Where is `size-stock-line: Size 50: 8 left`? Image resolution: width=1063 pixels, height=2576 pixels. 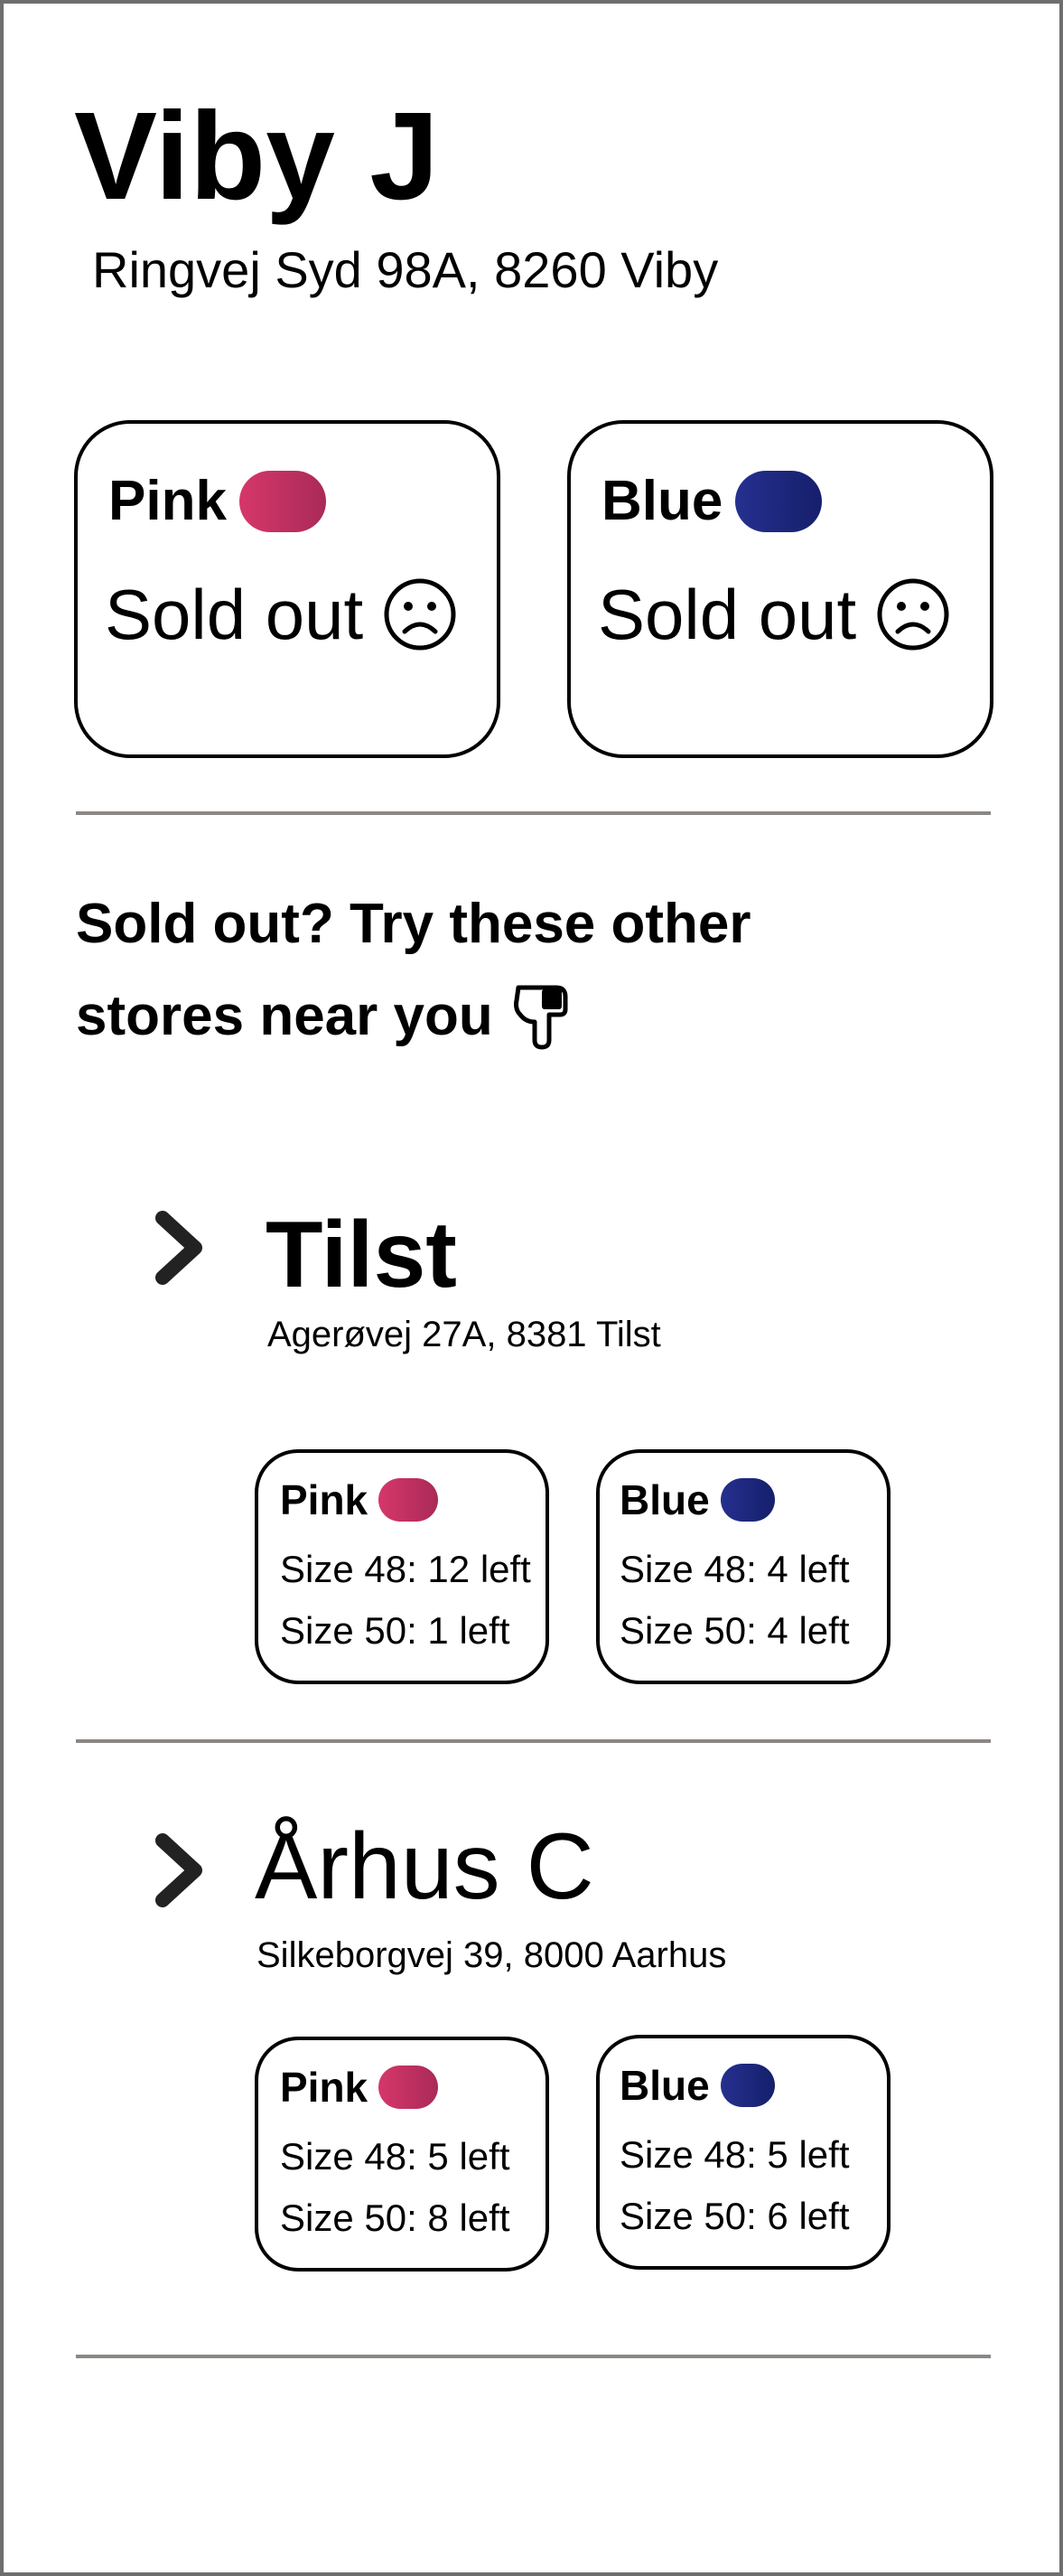
size-stock-line: Size 50: 8 left is located at coordinates (395, 2218).